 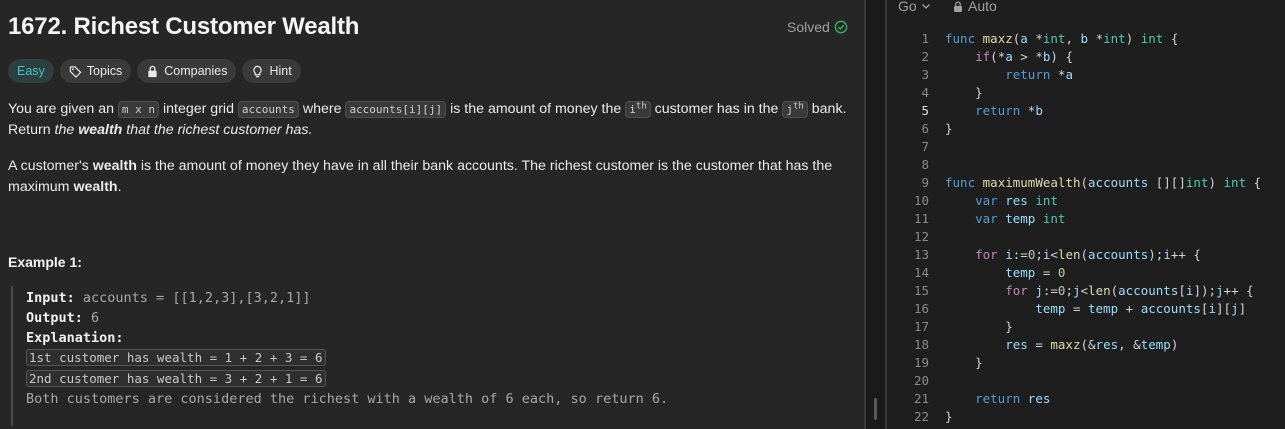 I want to click on line-number: 7, so click(x=925, y=146).